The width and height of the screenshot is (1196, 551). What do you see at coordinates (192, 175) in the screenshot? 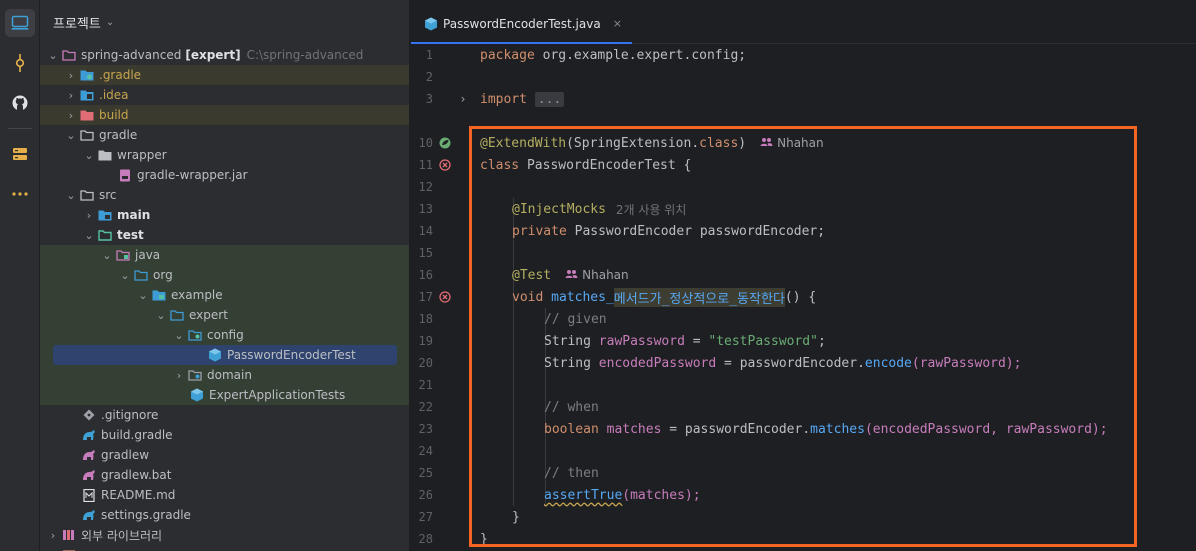
I see `tree-label: gradle-wrapper.jar` at bounding box center [192, 175].